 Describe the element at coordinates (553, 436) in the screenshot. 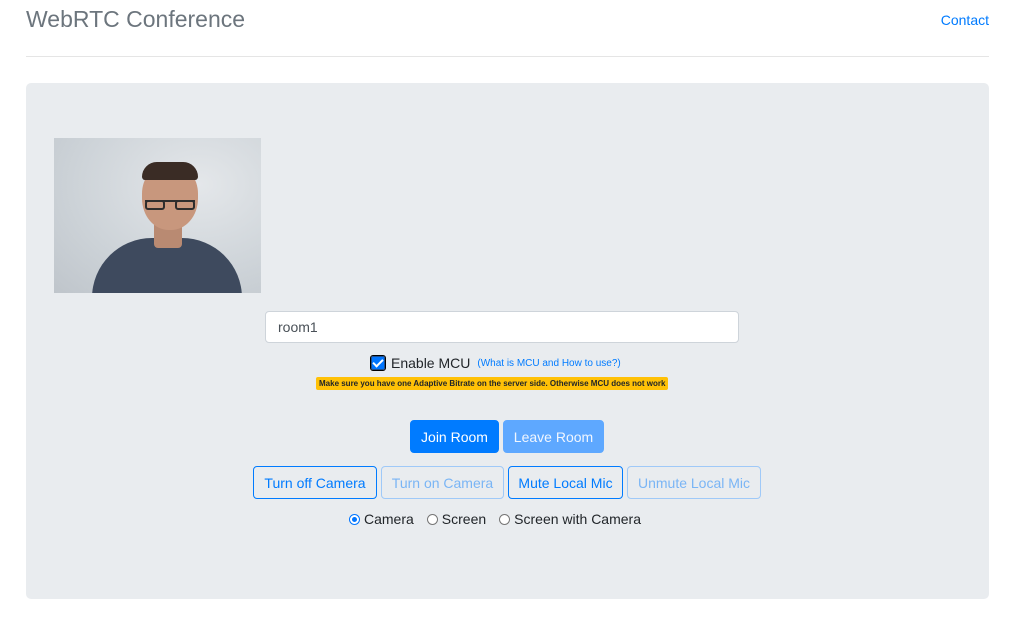

I see `leave-room-button: Leave Room` at that location.